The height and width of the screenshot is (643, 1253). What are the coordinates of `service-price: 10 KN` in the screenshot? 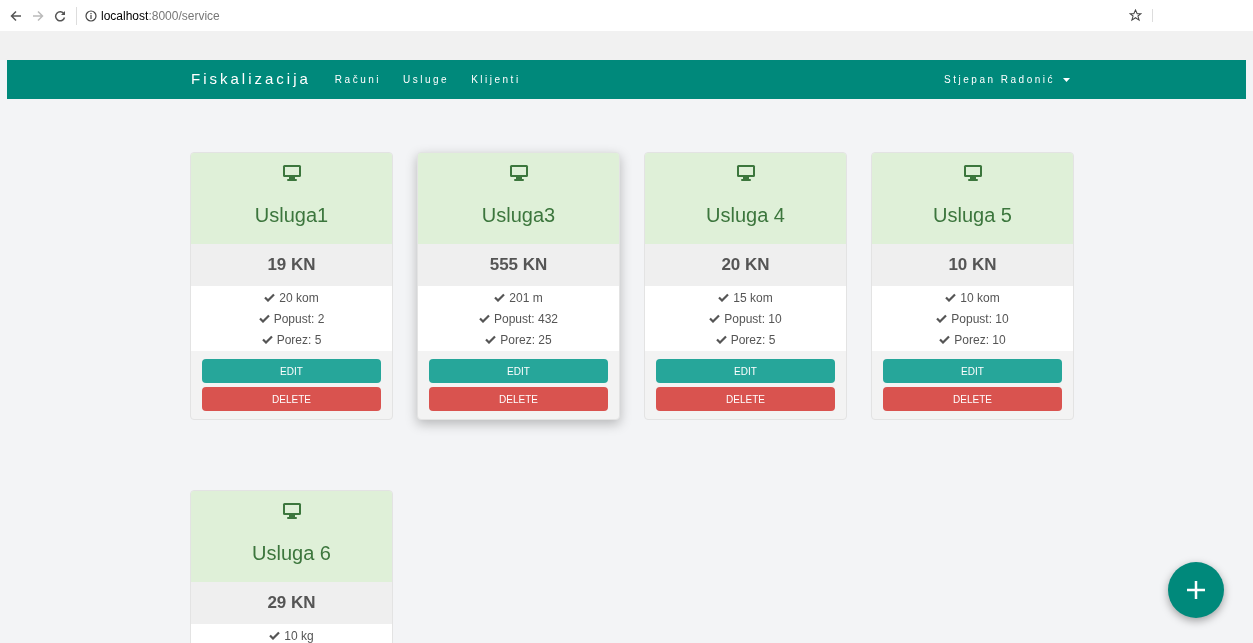 It's located at (972, 265).